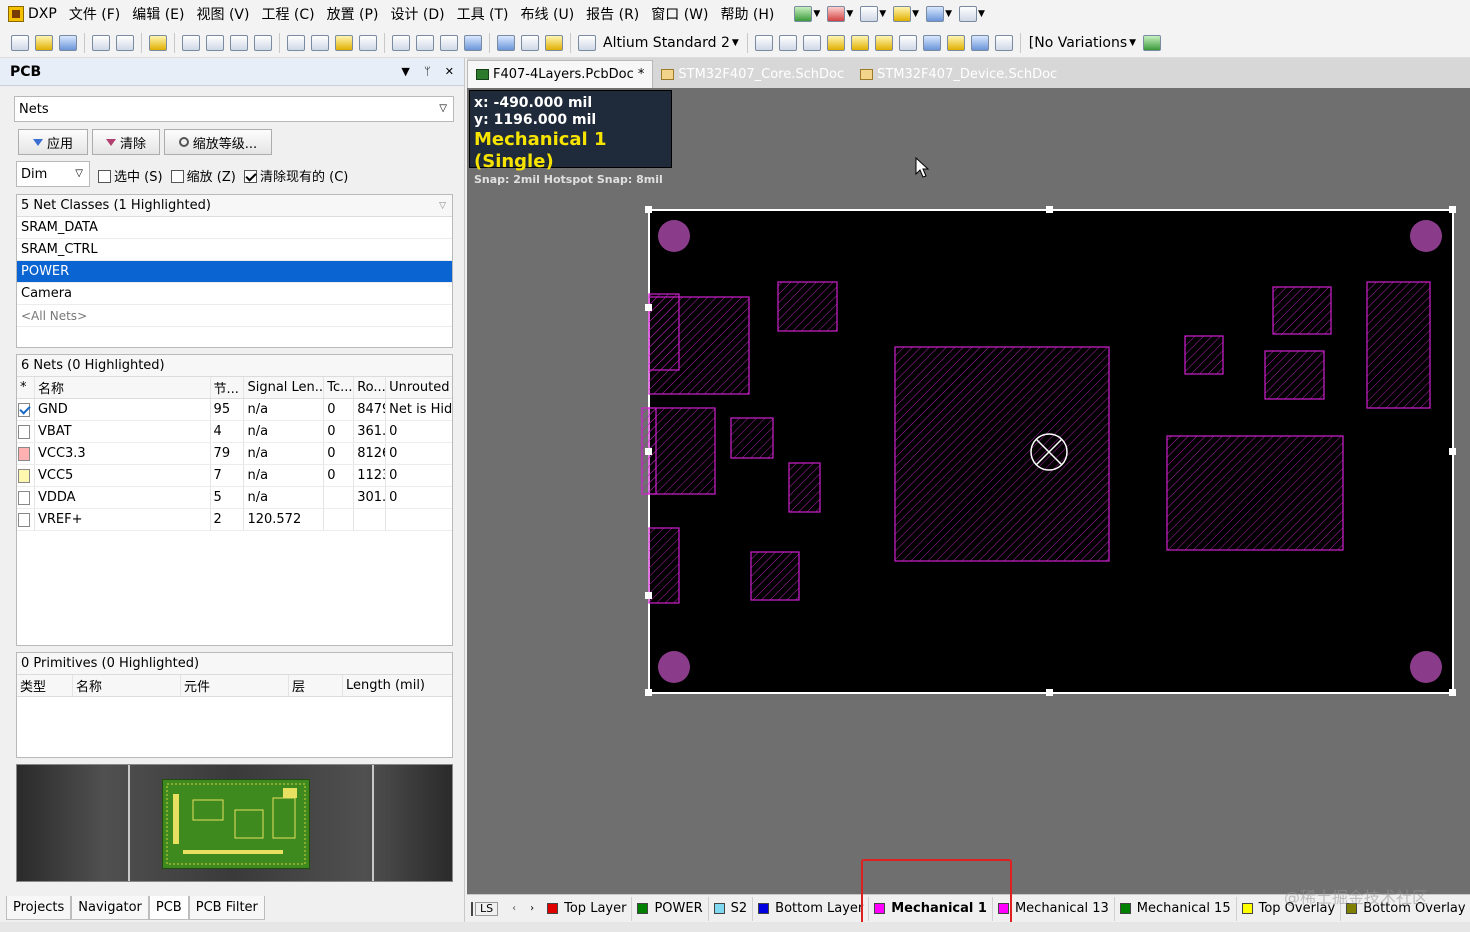  Describe the element at coordinates (530, 42) in the screenshot. I see `redo-icon` at that location.